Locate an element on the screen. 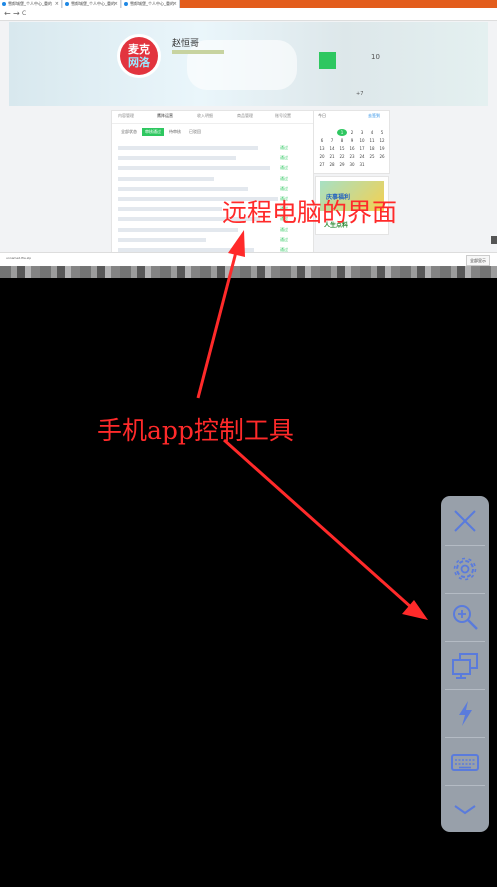 This screenshot has width=497, height=887. zoom-button is located at coordinates (465, 617).